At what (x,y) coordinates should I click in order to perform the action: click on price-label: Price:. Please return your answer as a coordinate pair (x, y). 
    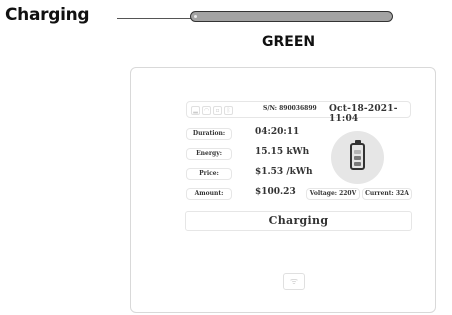
    Looking at the image, I should click on (209, 174).